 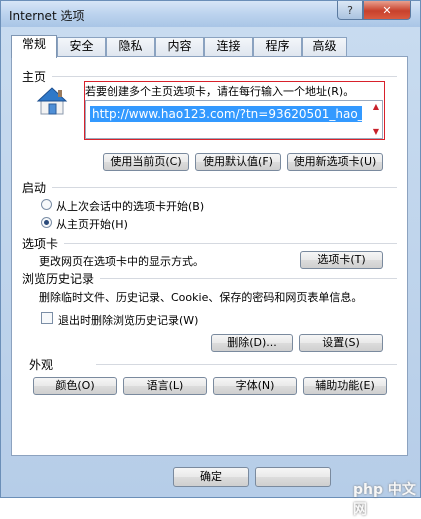 What do you see at coordinates (210, 14) in the screenshot?
I see `title-bar: Internet 选项 ? ✕` at bounding box center [210, 14].